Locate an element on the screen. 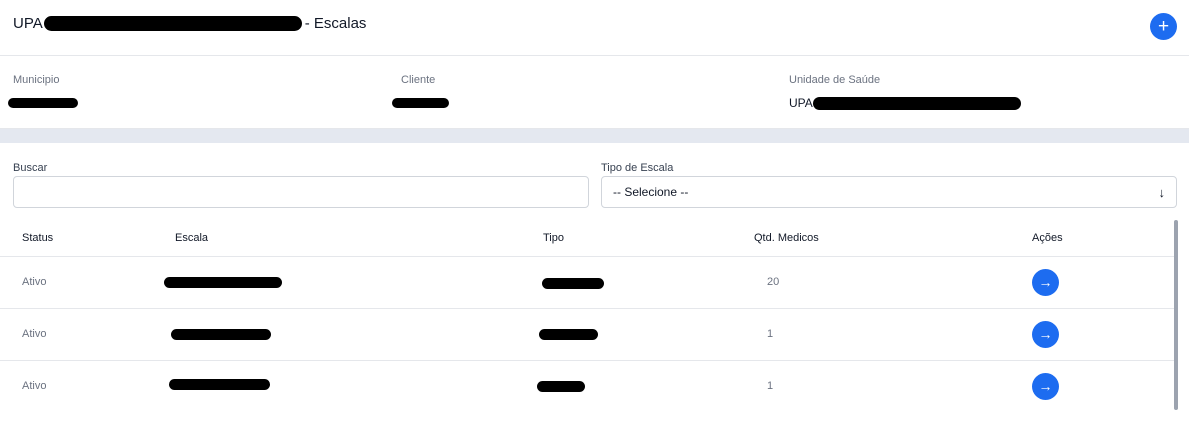 The image size is (1189, 422). municipio-field: Municipio is located at coordinates (43, 92).